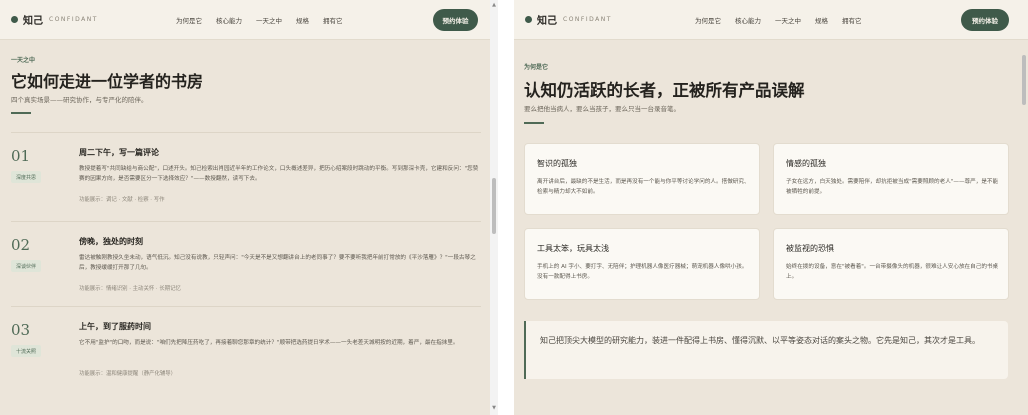 The image size is (1028, 415). I want to click on left-scrollbar: ▲ ▼, so click(494, 207).